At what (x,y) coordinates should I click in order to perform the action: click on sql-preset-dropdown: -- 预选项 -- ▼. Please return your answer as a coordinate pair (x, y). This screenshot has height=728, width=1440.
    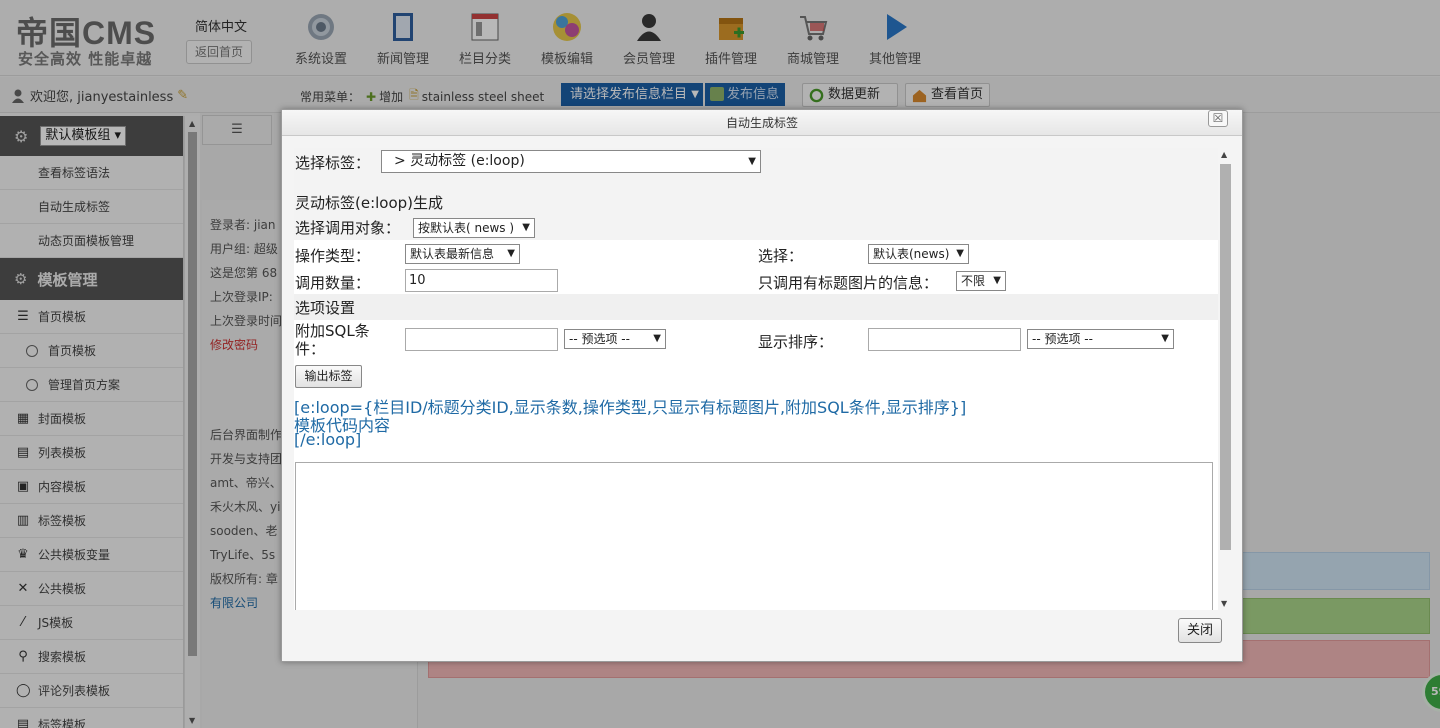
    Looking at the image, I should click on (615, 339).